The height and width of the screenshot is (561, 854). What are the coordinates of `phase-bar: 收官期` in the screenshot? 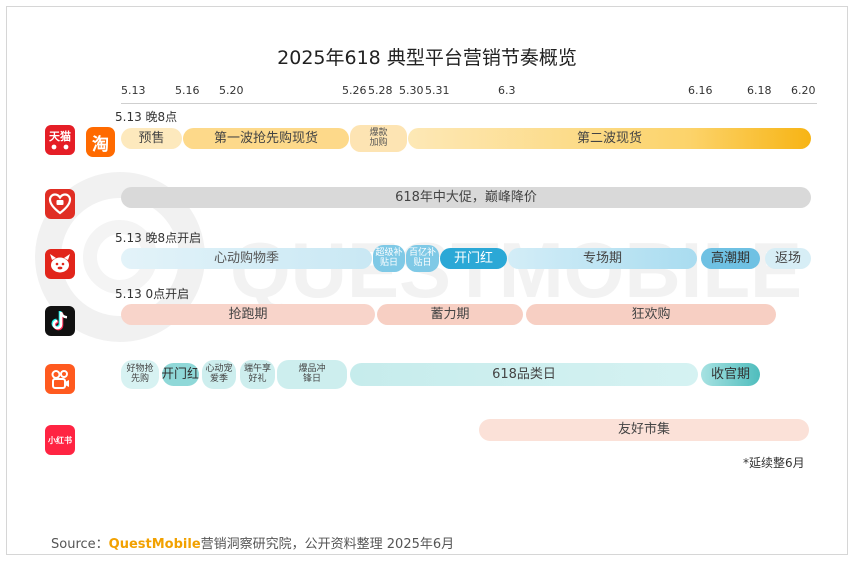 It's located at (730, 374).